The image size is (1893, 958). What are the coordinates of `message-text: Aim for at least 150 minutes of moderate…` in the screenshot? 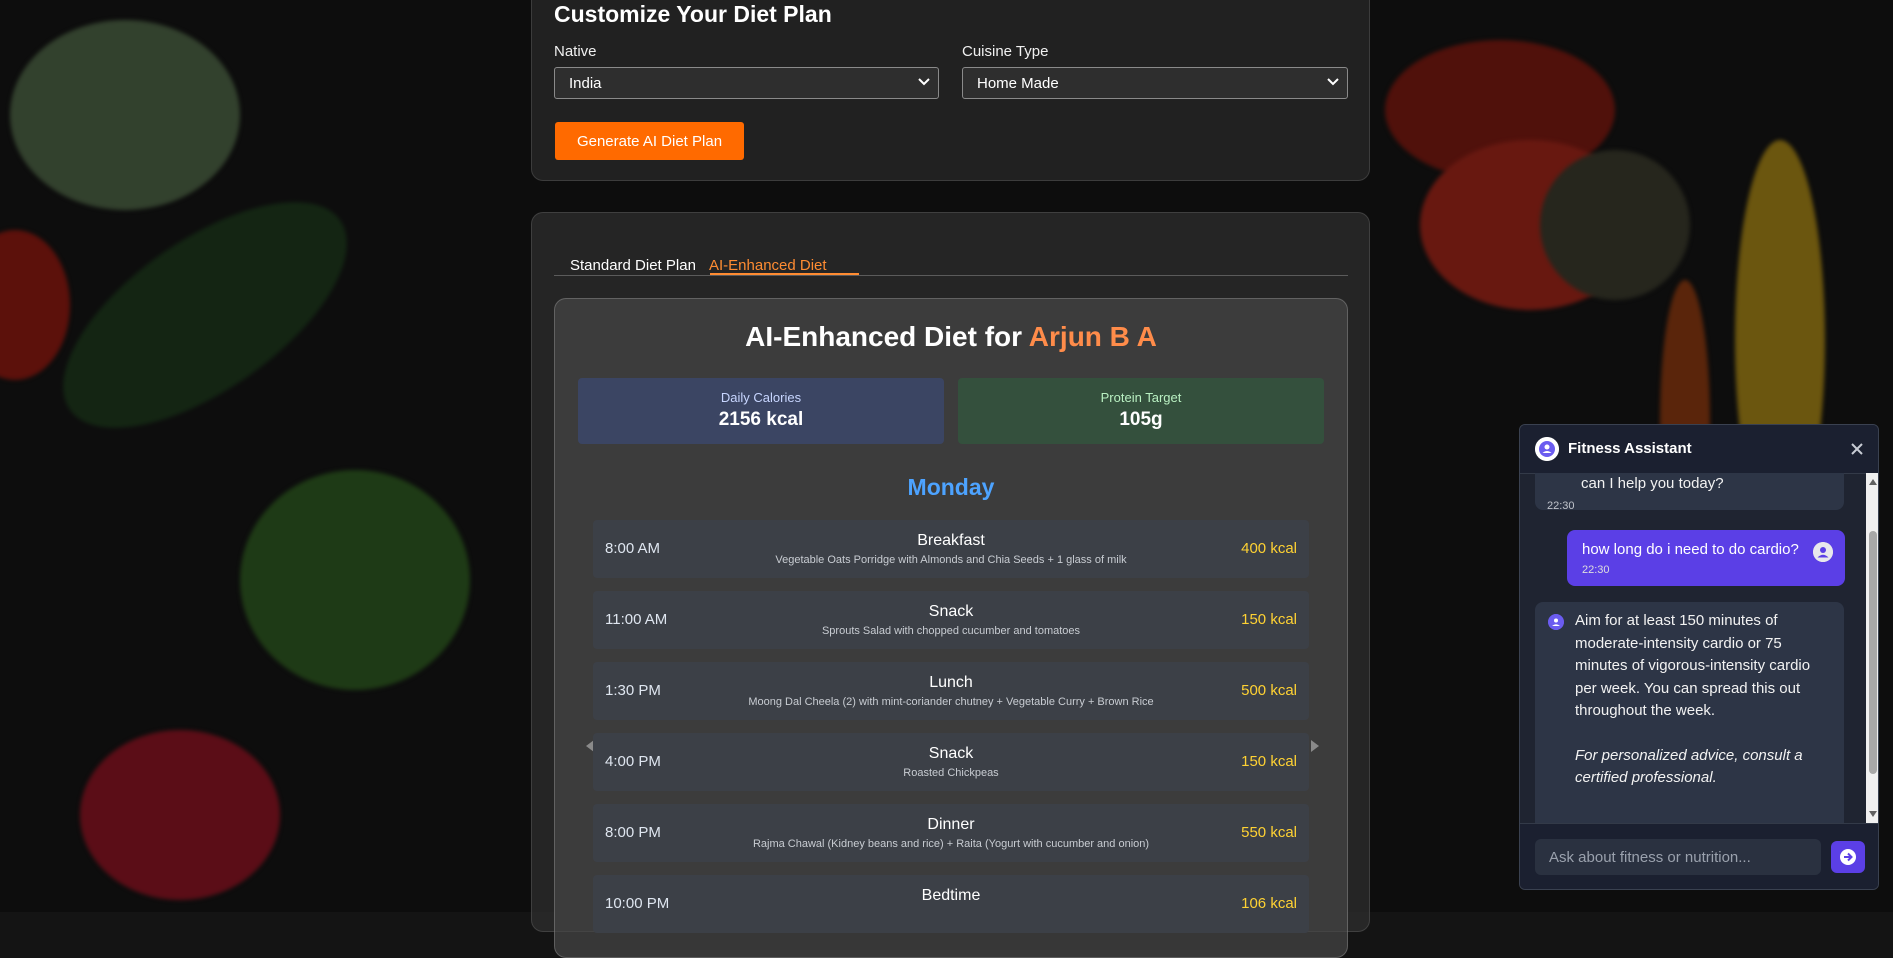 It's located at (1693, 665).